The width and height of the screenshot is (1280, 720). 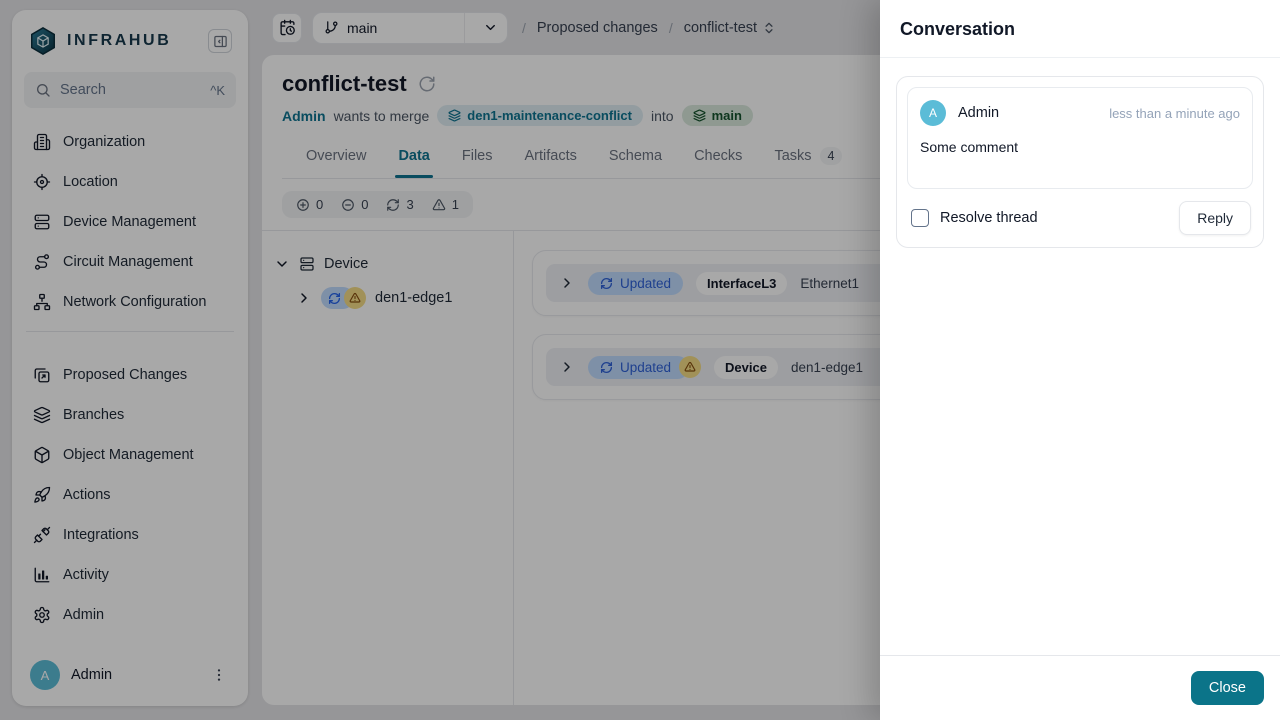 I want to click on comment-body: Some comment, so click(x=969, y=147).